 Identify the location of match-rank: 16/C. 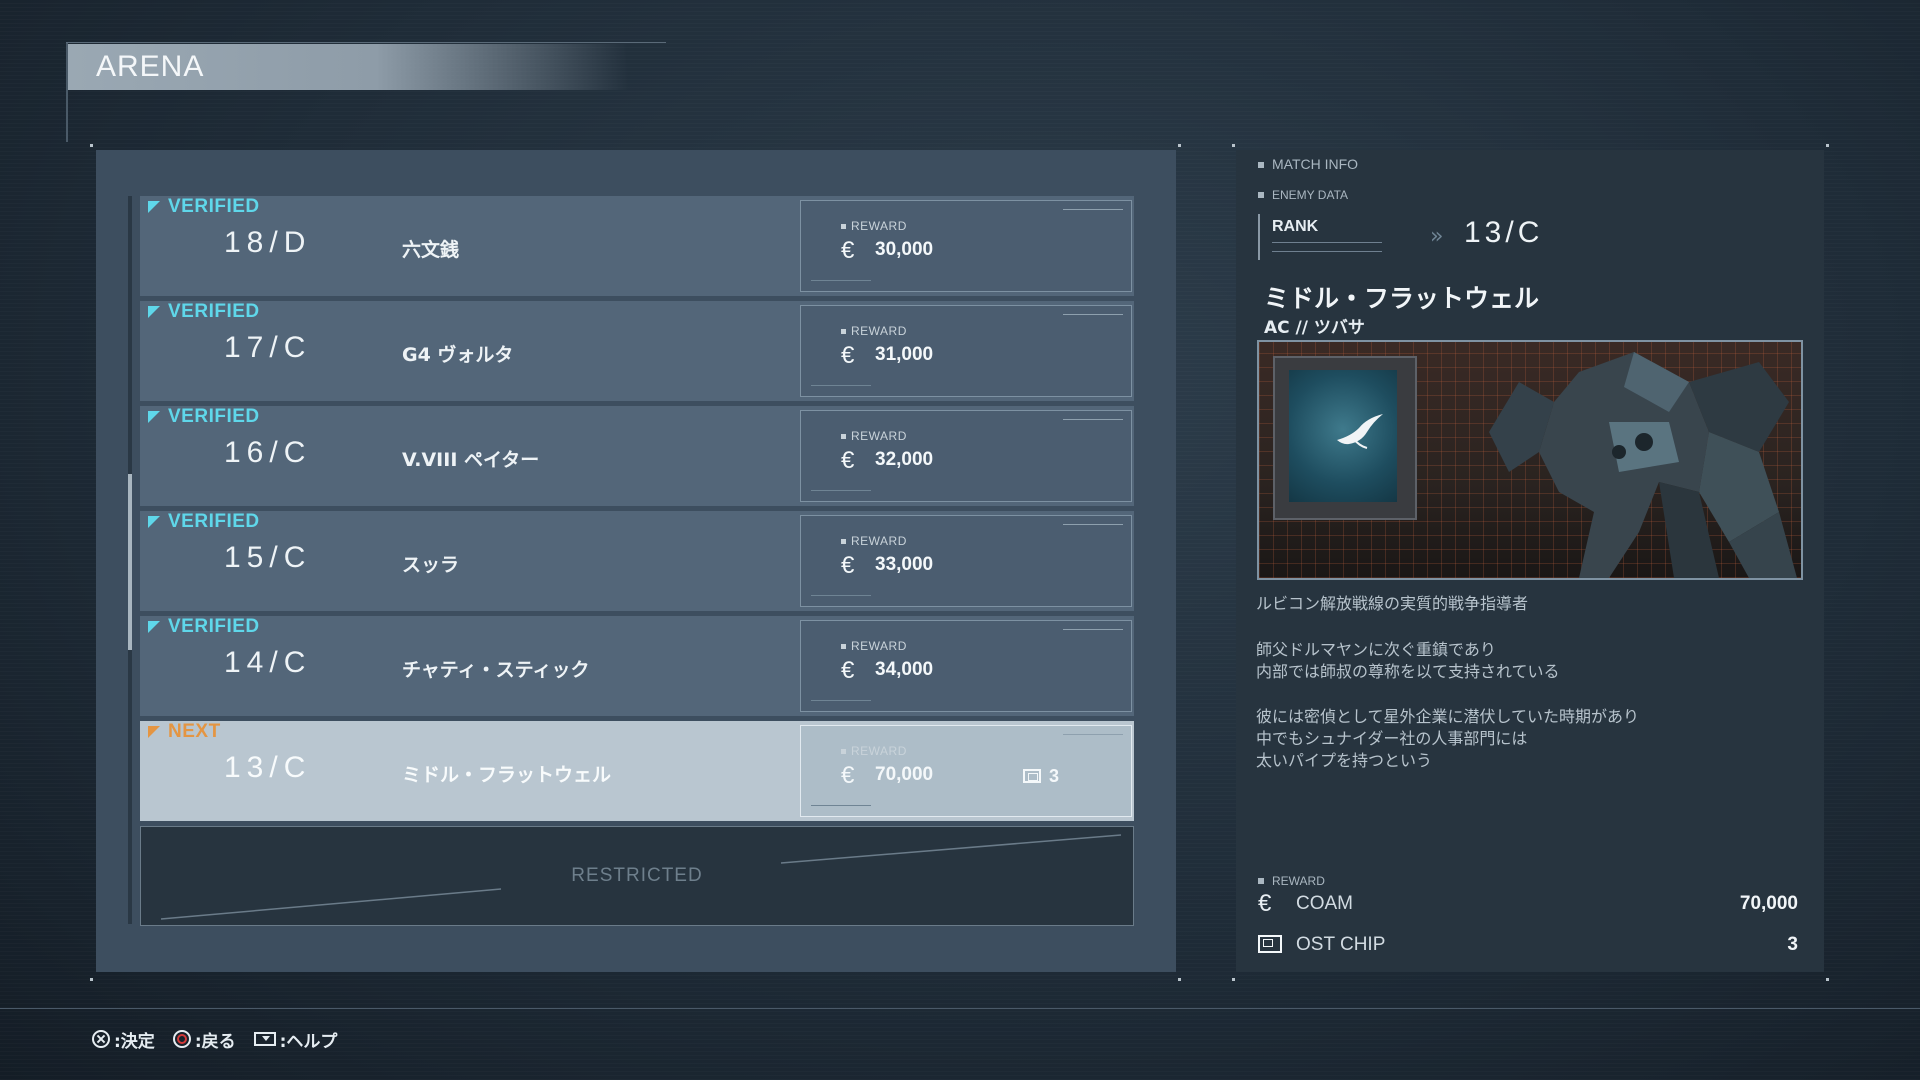
(268, 452).